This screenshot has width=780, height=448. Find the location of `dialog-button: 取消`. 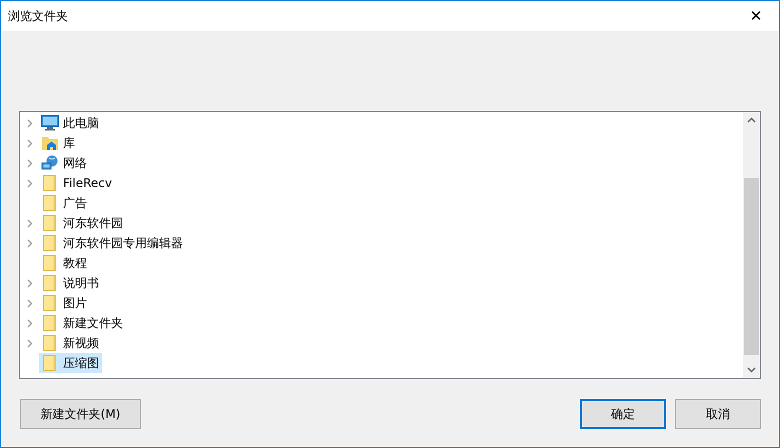

dialog-button: 取消 is located at coordinates (718, 414).